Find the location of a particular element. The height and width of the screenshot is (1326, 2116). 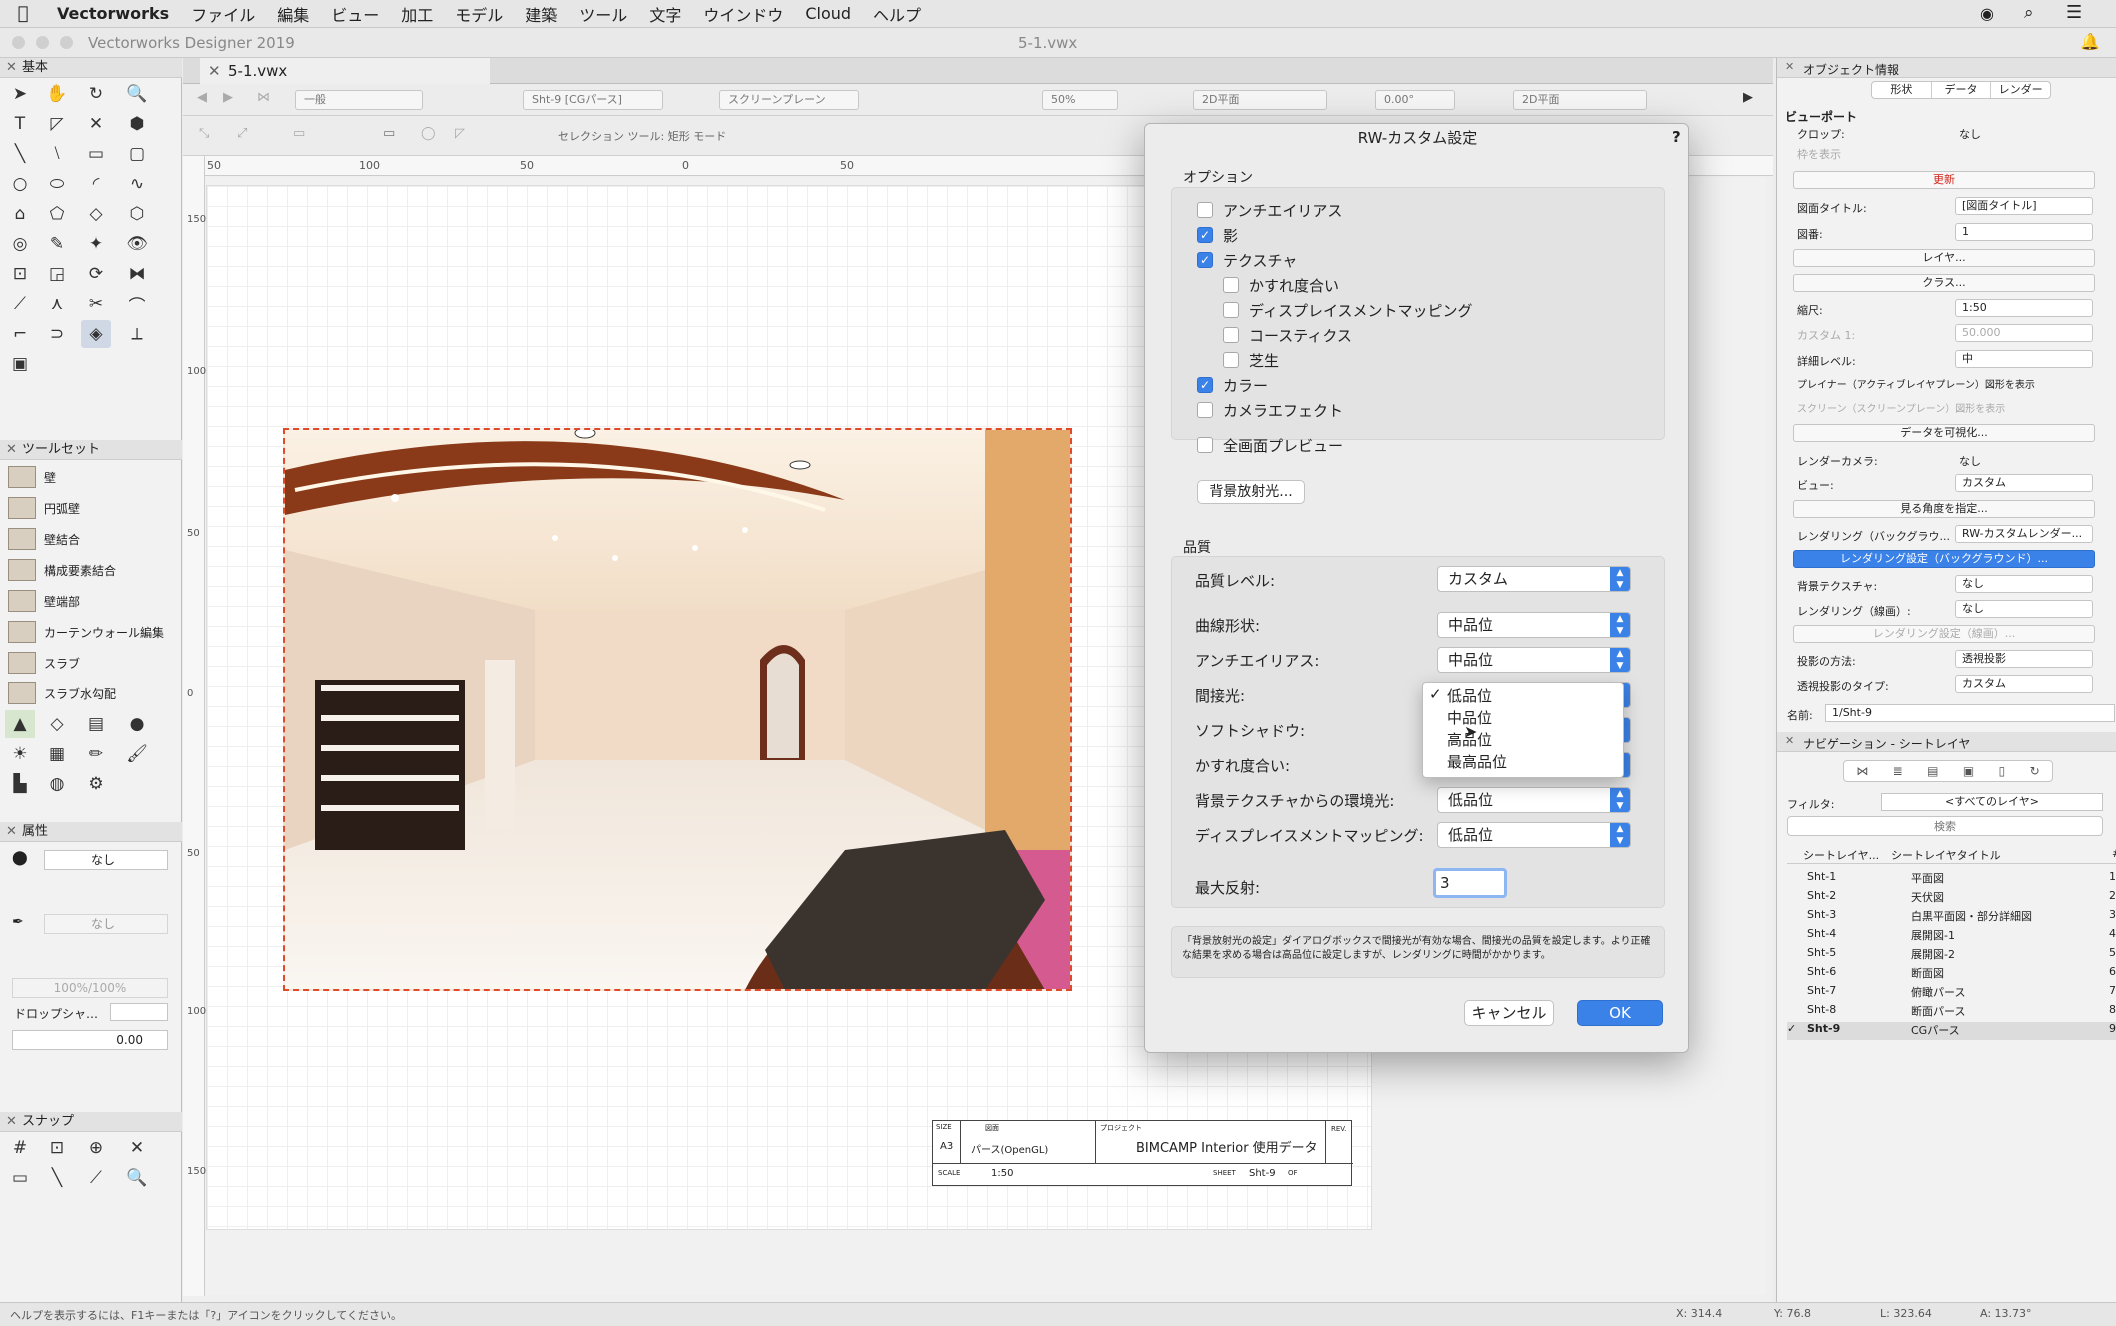

reshape-tool-icon: ◲ is located at coordinates (57, 274).